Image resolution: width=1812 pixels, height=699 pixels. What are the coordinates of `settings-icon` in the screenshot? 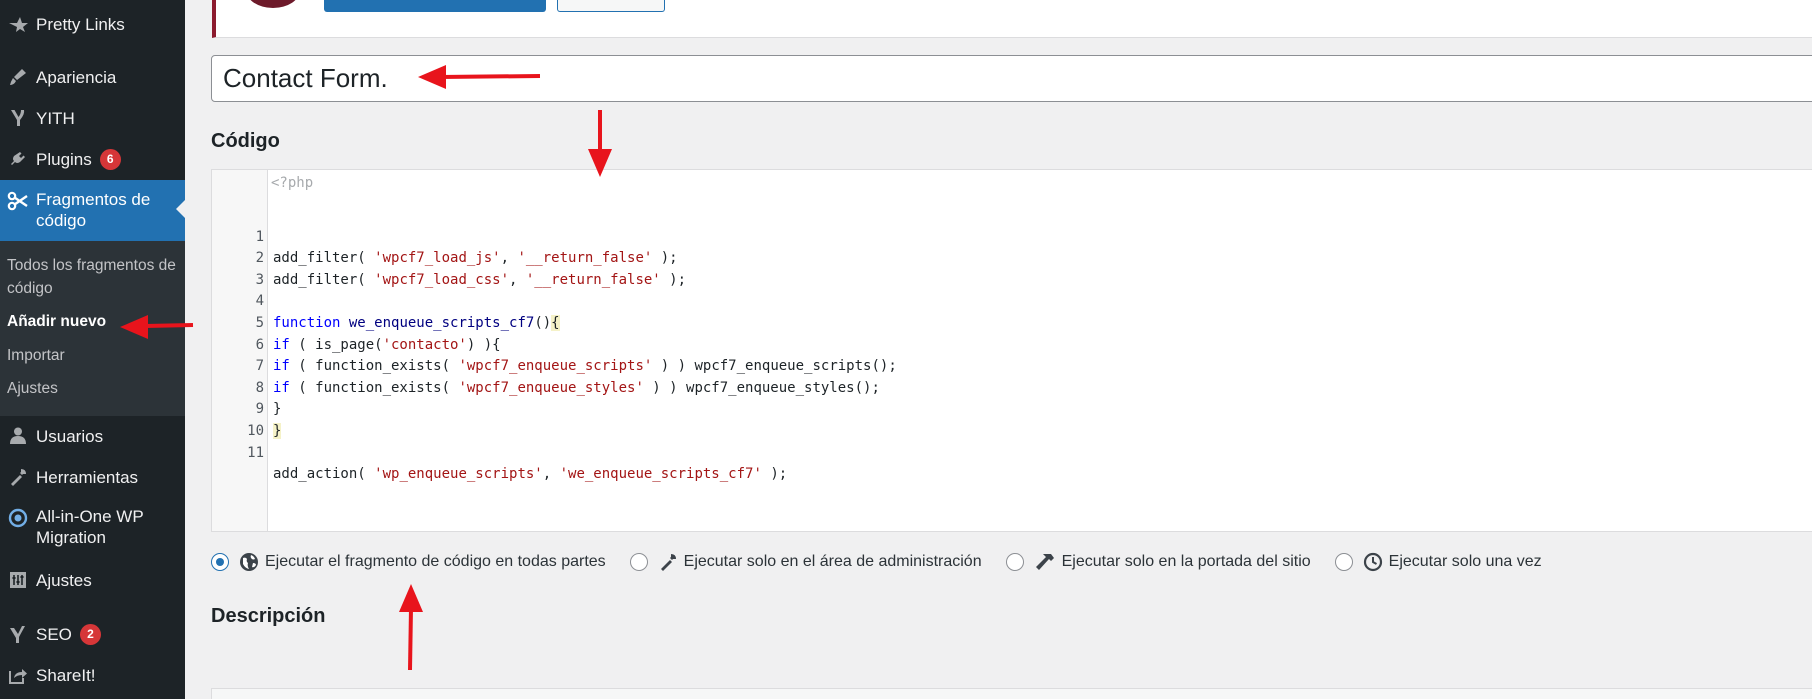 It's located at (18, 580).